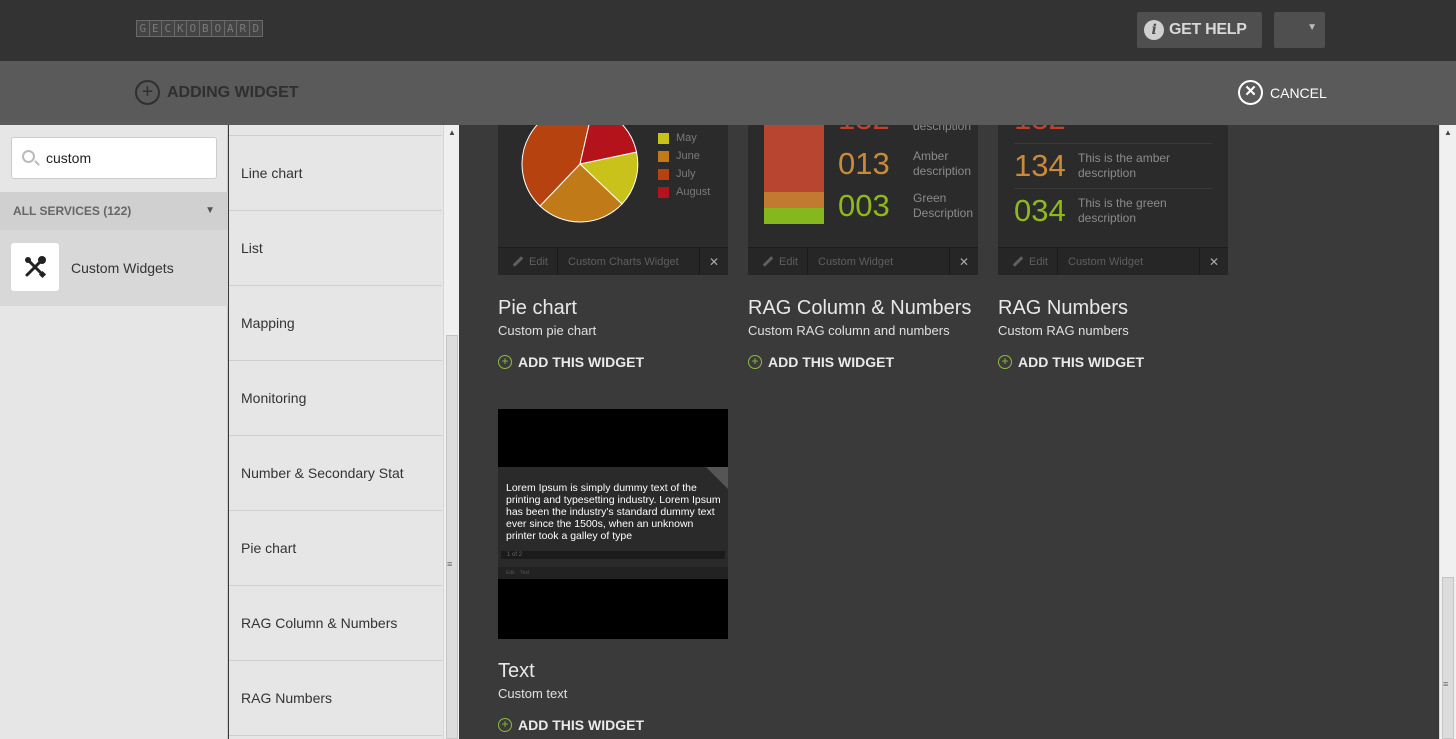  What do you see at coordinates (1299, 30) in the screenshot?
I see `account-dropdown: ▼` at bounding box center [1299, 30].